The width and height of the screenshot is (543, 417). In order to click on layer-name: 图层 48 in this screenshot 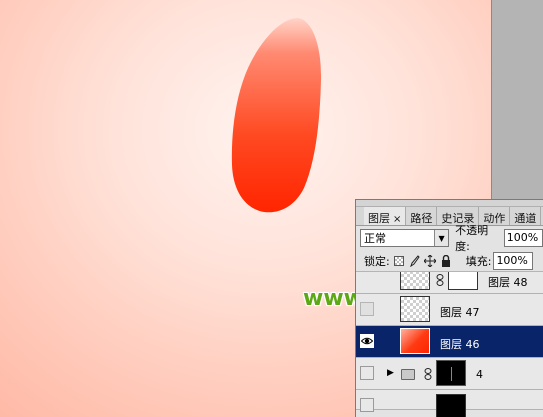, I will do `click(508, 282)`.